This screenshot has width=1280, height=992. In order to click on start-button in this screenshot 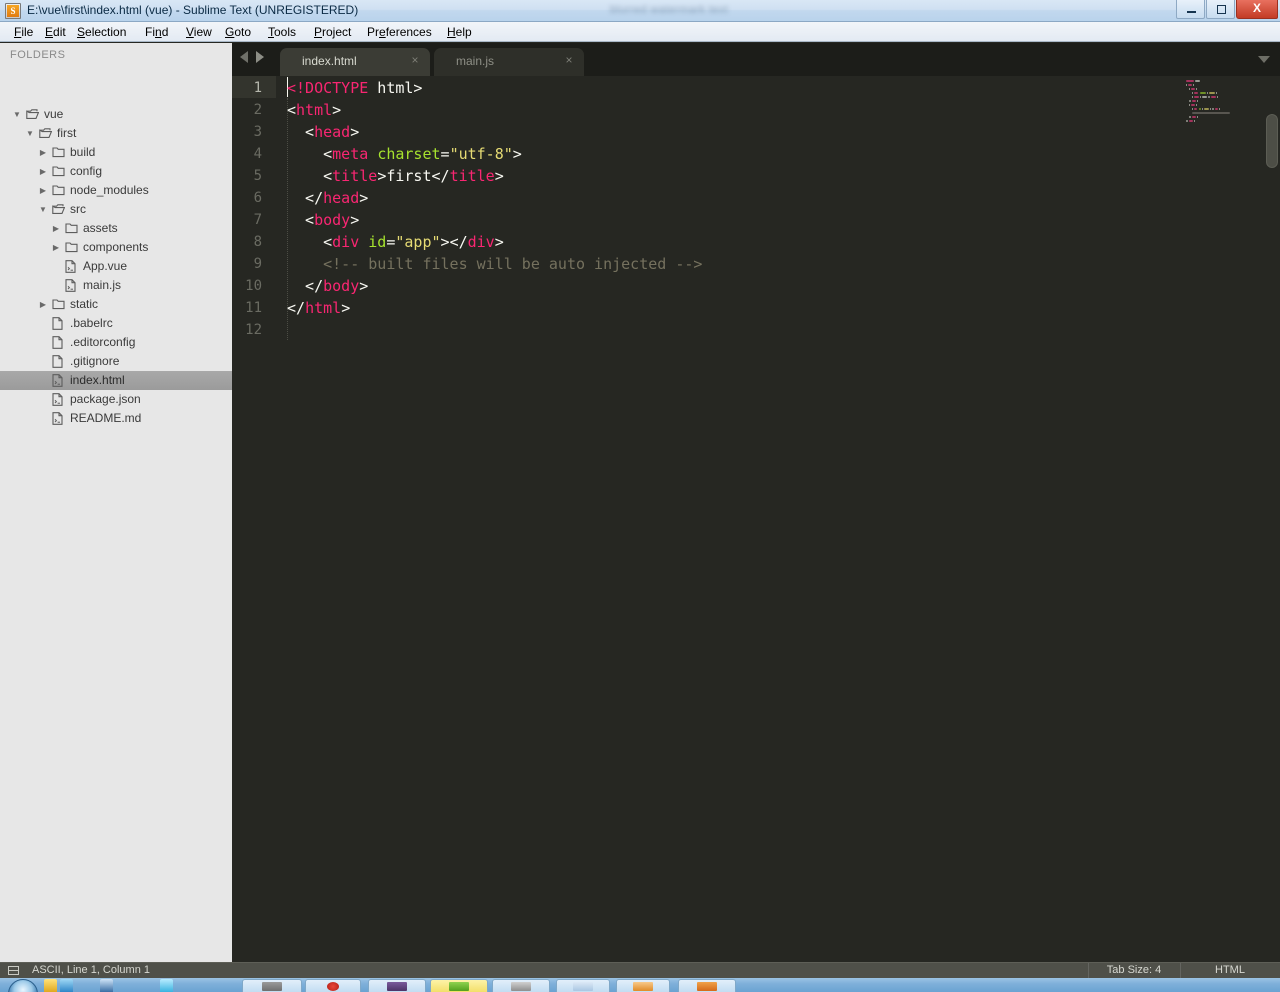, I will do `click(23, 985)`.